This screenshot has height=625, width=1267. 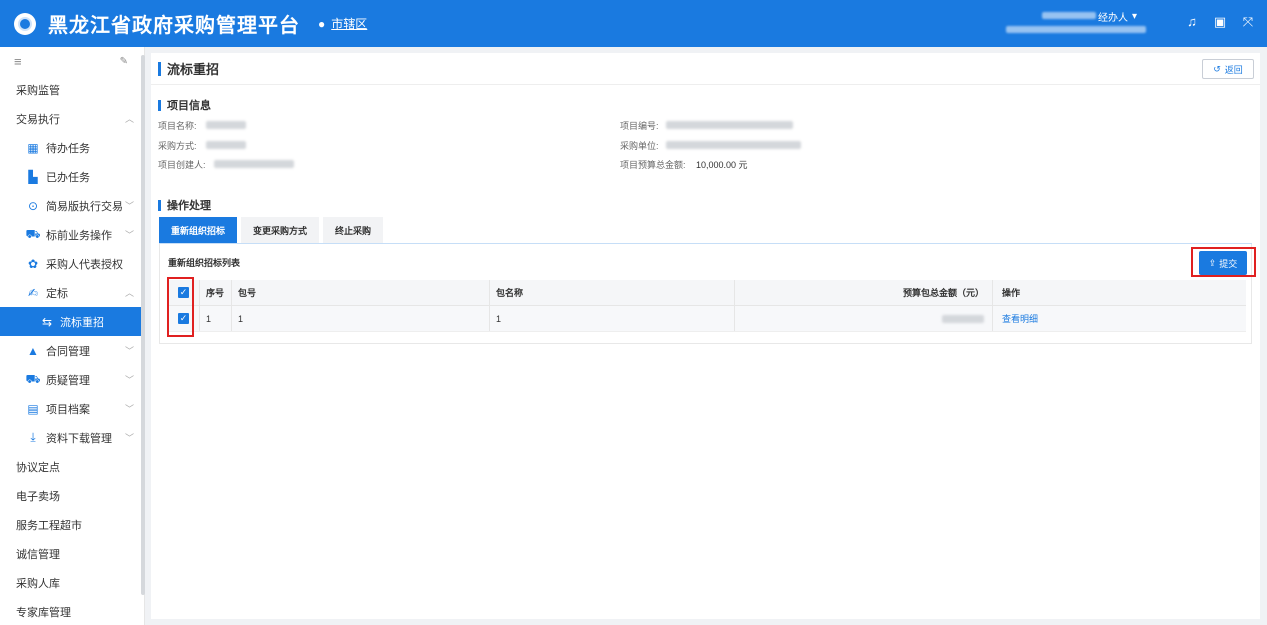 What do you see at coordinates (1220, 22) in the screenshot?
I see `screen-icon: ▣` at bounding box center [1220, 22].